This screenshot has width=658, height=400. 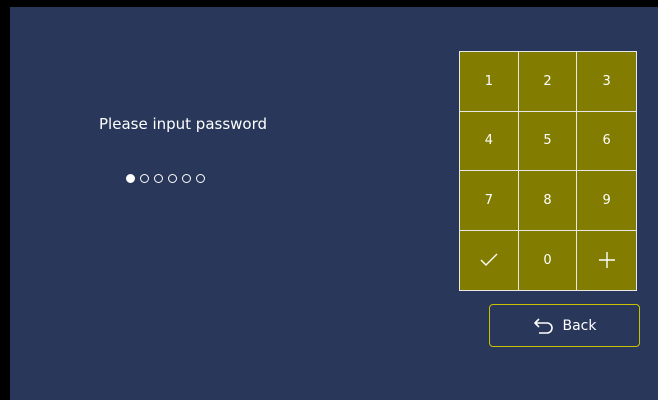 I want to click on confirm-key, so click(x=489, y=260).